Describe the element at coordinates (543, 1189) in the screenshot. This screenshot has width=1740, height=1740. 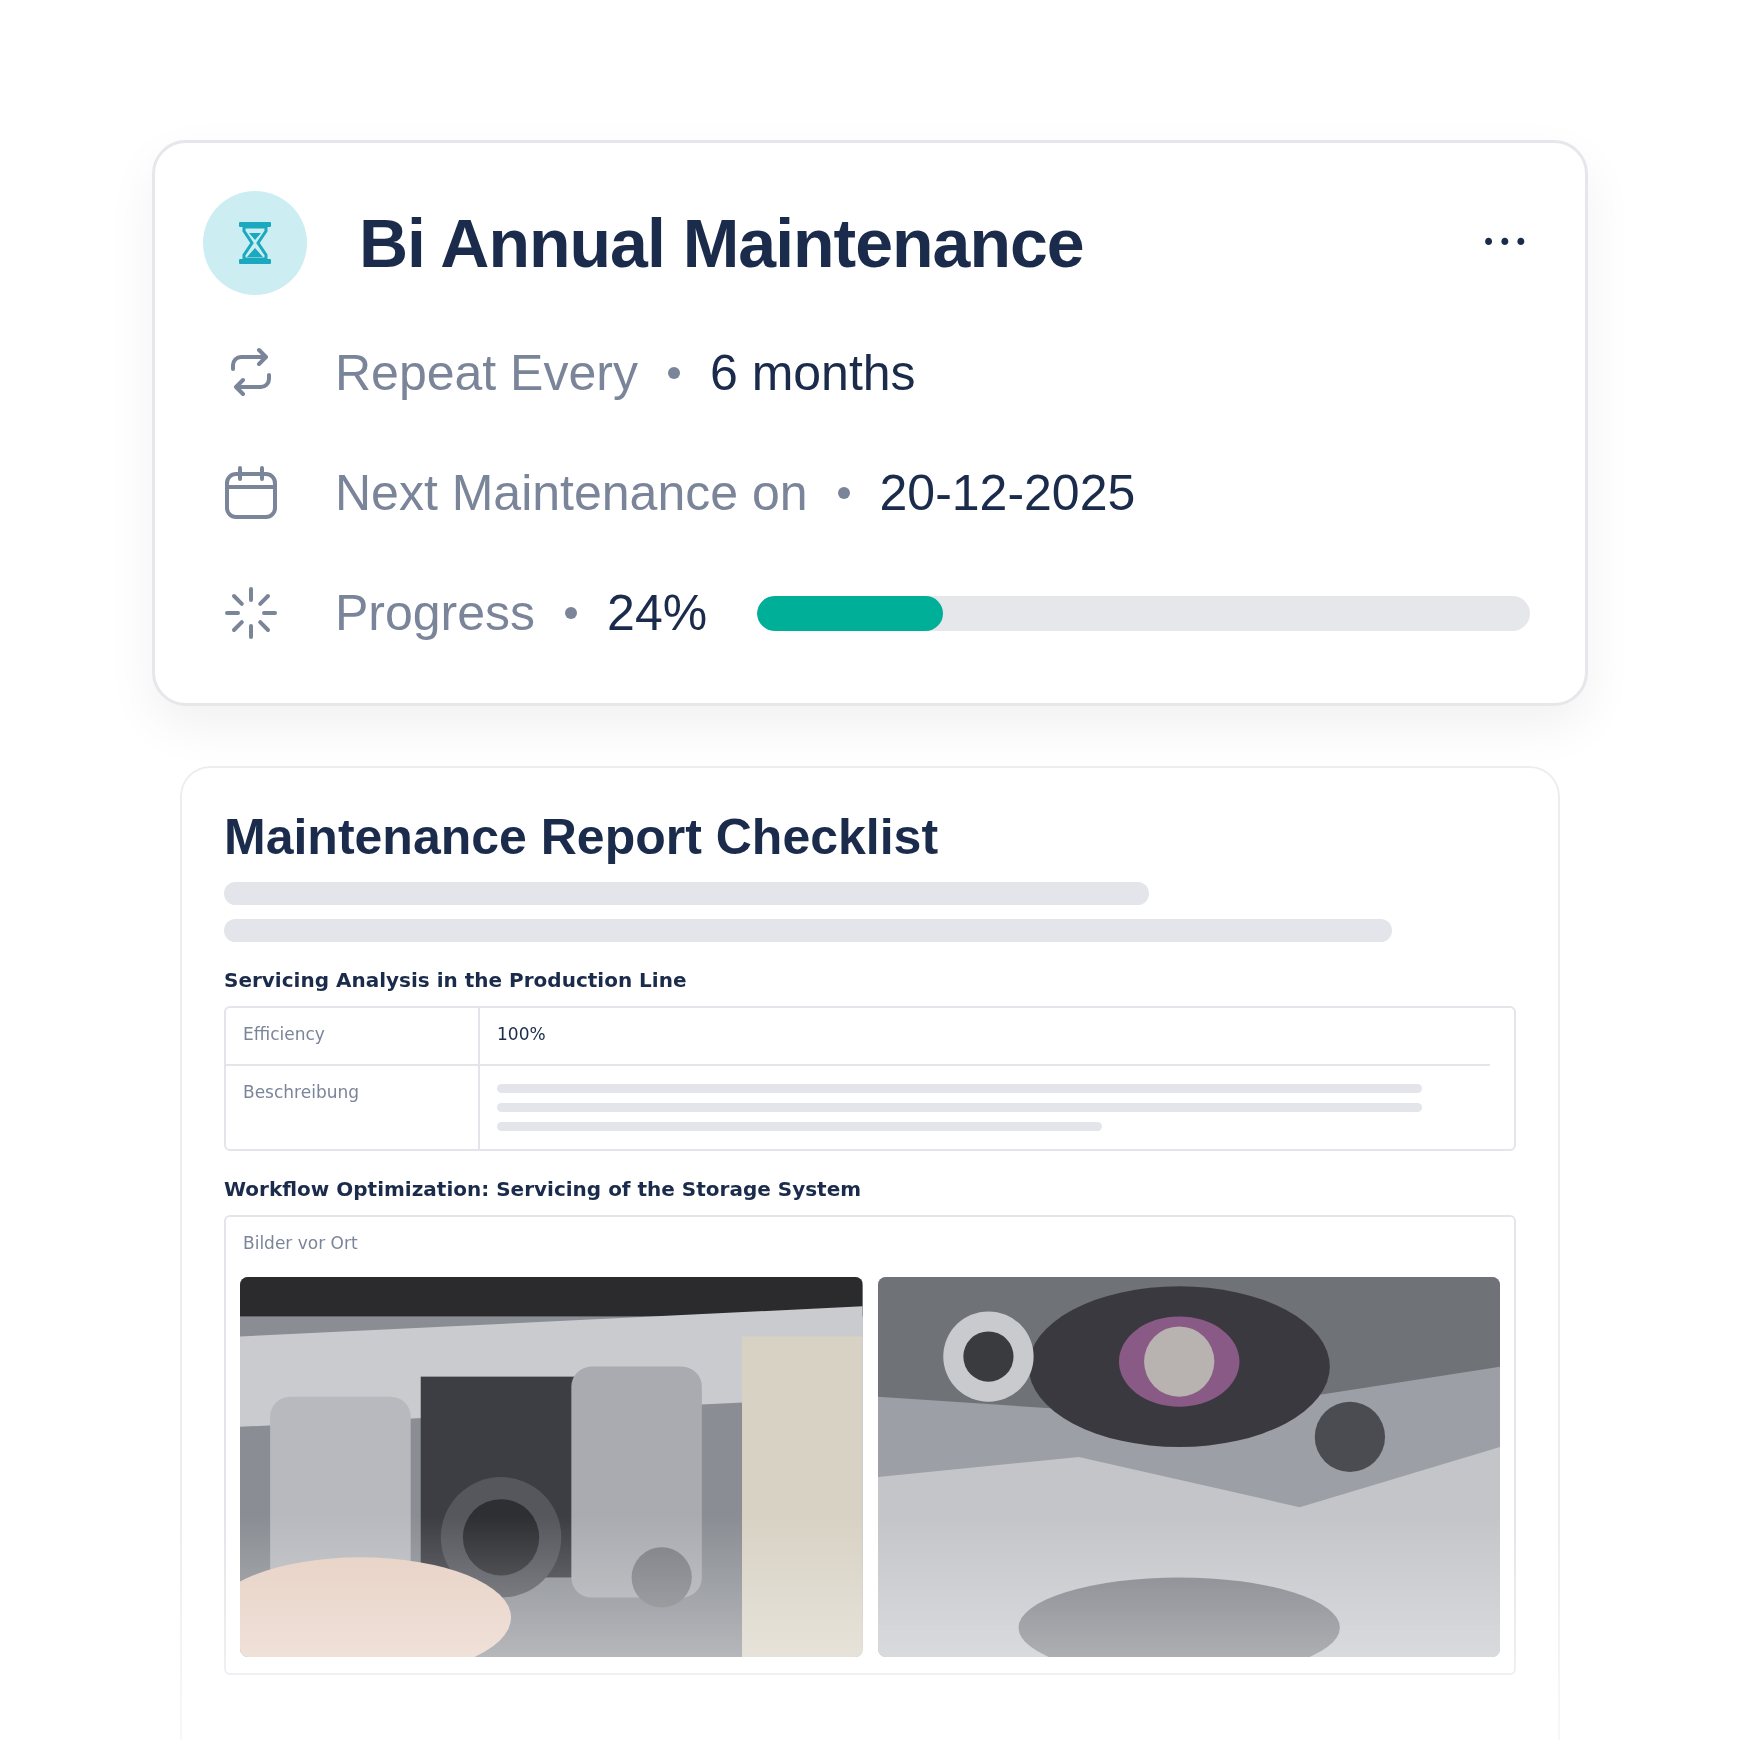
I see `section-heading: Workflow Optimization: Servicing of the Storage System` at that location.